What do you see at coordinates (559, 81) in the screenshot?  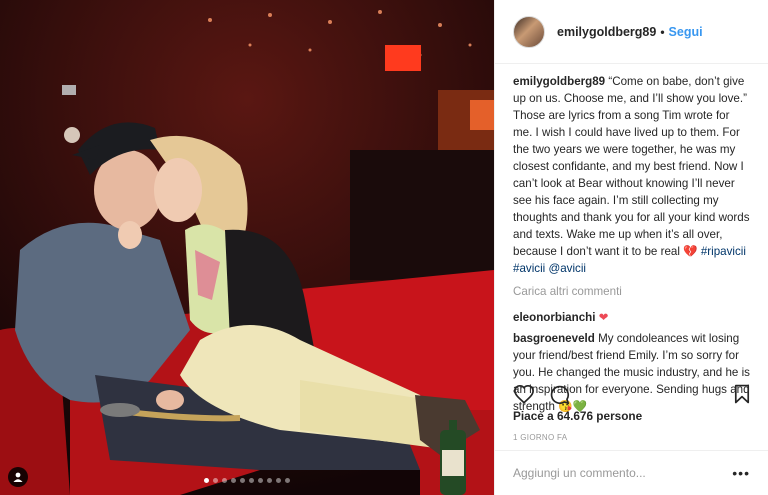 I see `caption-username: emilygoldberg89` at bounding box center [559, 81].